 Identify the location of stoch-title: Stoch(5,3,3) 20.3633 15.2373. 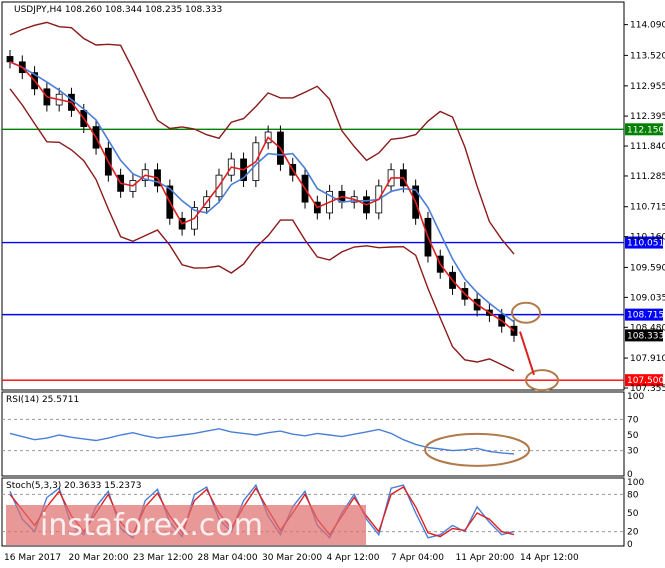
(73, 486).